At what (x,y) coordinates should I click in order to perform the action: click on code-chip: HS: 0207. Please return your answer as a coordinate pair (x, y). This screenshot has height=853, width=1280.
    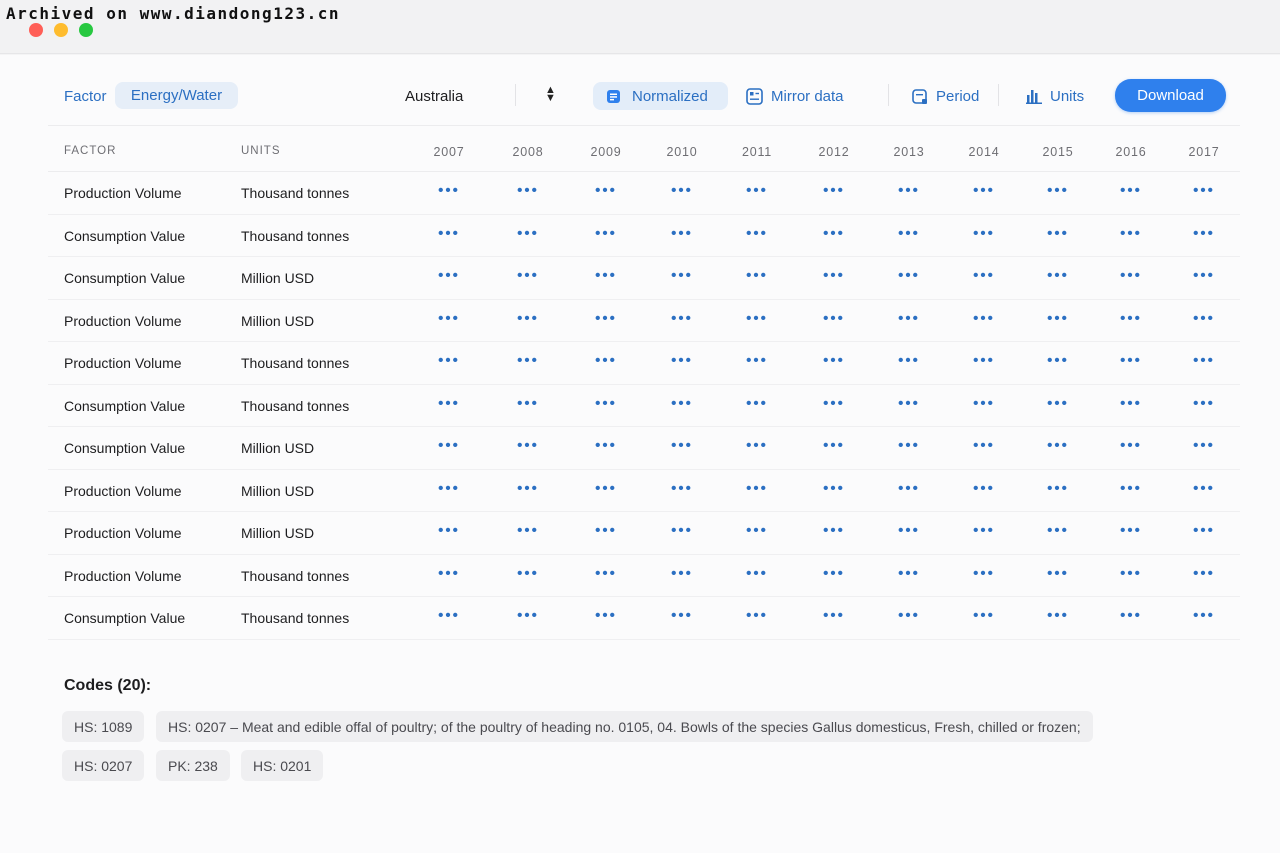
    Looking at the image, I should click on (103, 765).